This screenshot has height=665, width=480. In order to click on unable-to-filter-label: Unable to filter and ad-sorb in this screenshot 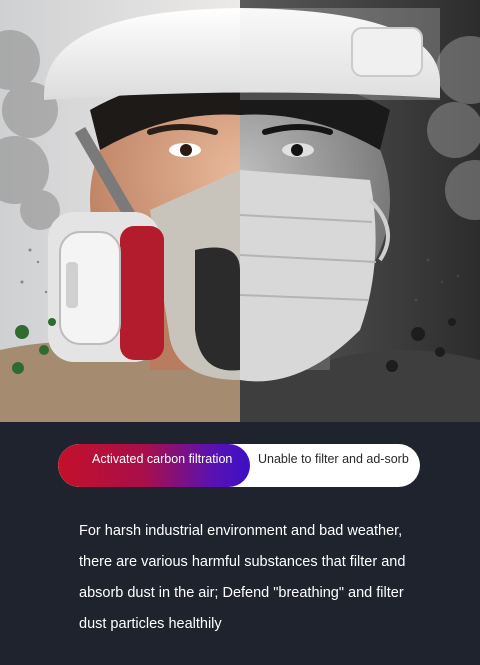, I will do `click(333, 459)`.